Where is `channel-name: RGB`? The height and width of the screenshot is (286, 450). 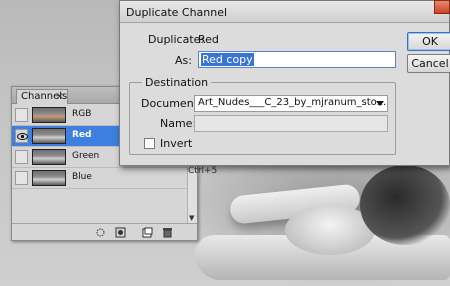
channel-name: RGB is located at coordinates (82, 114).